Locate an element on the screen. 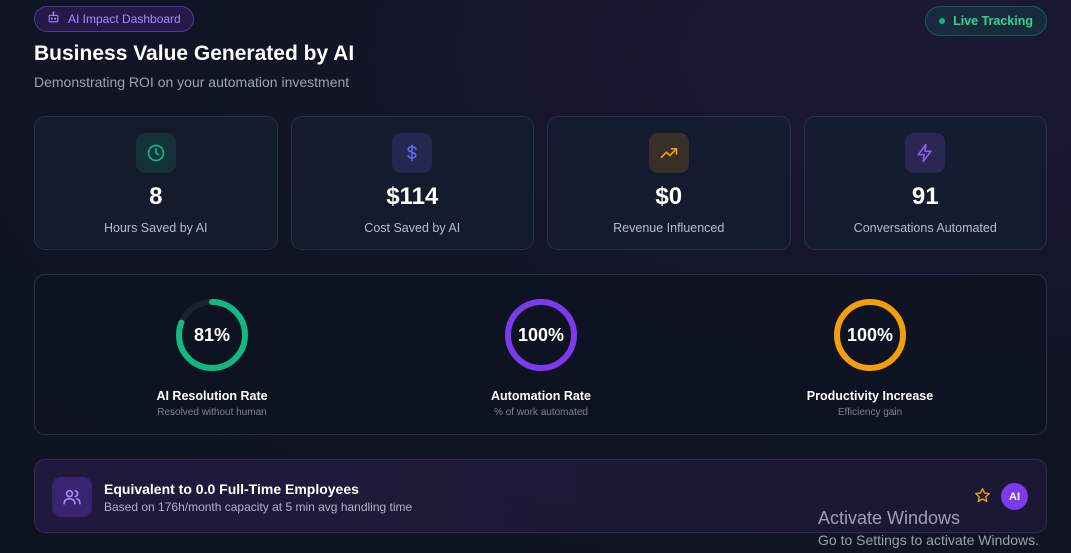 This screenshot has width=1071, height=553. live-dot-icon is located at coordinates (942, 21).